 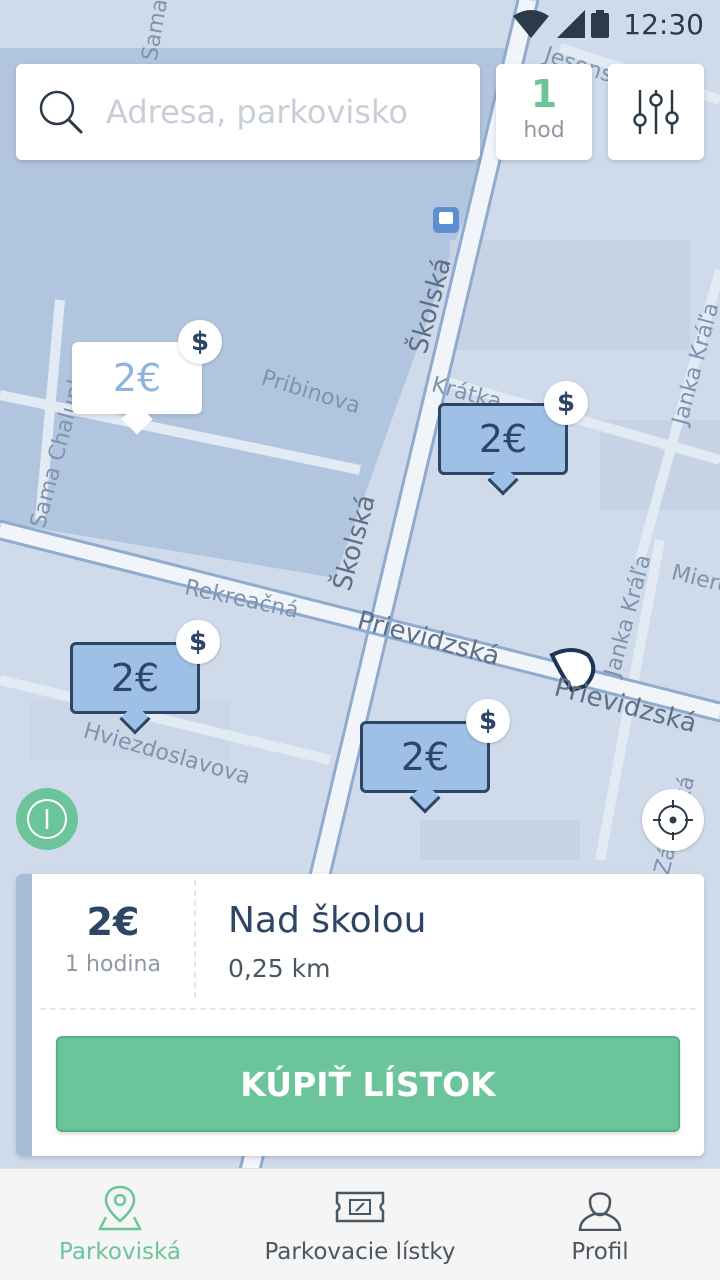 I want to click on status-time: 12:30, so click(x=663, y=24).